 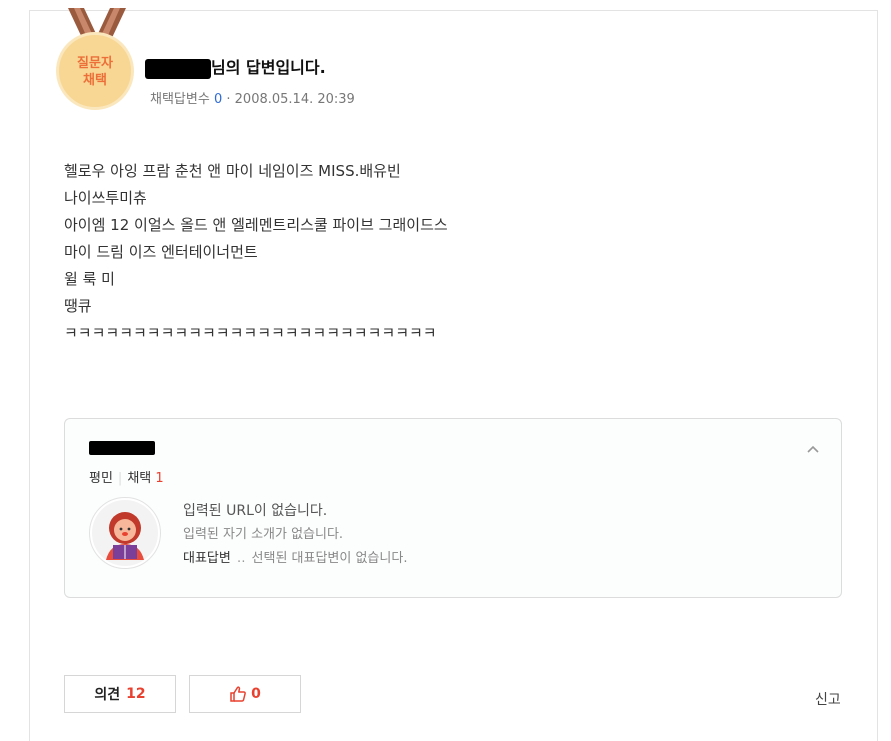 What do you see at coordinates (238, 694) in the screenshot?
I see `thumbs-up-icon` at bounding box center [238, 694].